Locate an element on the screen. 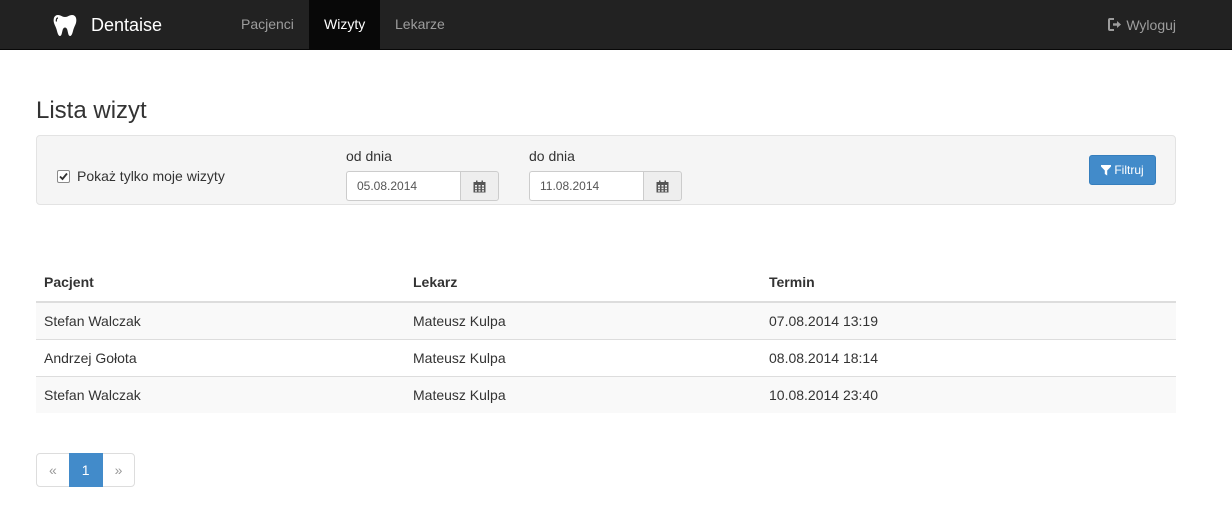 Image resolution: width=1232 pixels, height=531 pixels. date-to-input: 11.08.2014 is located at coordinates (586, 186).